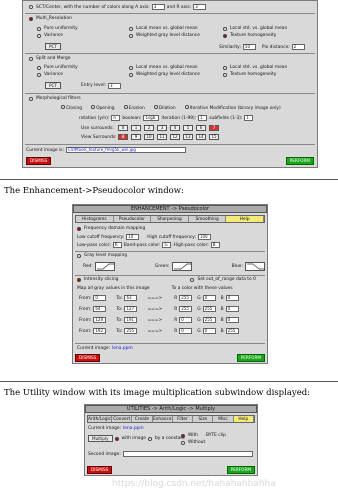  Describe the element at coordinates (149, 438) in the screenshot. I see `by-constant-radio` at that location.